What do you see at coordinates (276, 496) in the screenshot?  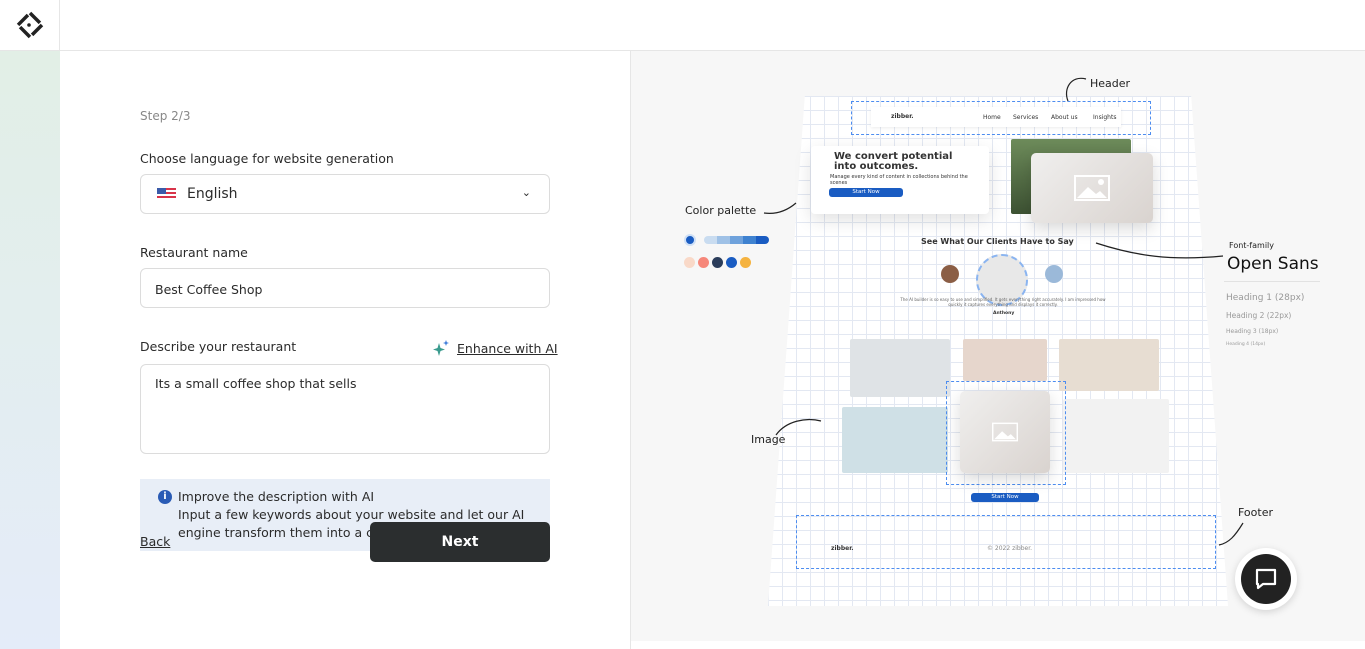 I see `info-title: Improve the description with AI` at bounding box center [276, 496].